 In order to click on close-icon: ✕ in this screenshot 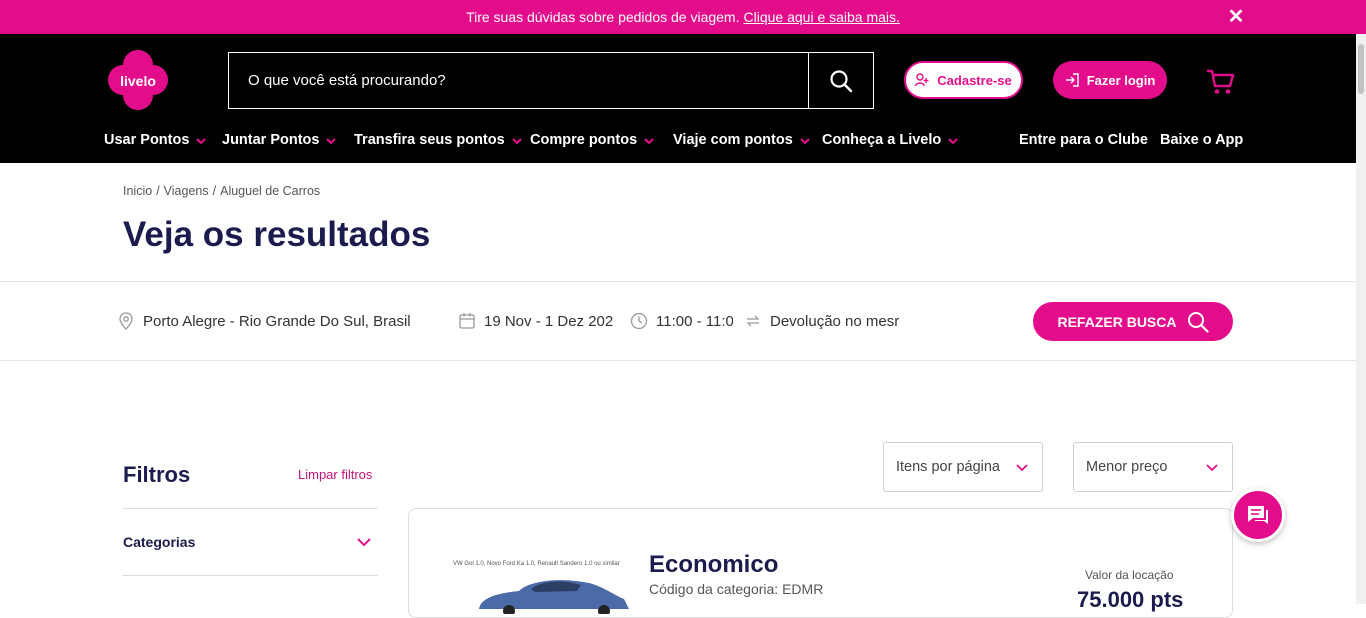, I will do `click(1236, 17)`.